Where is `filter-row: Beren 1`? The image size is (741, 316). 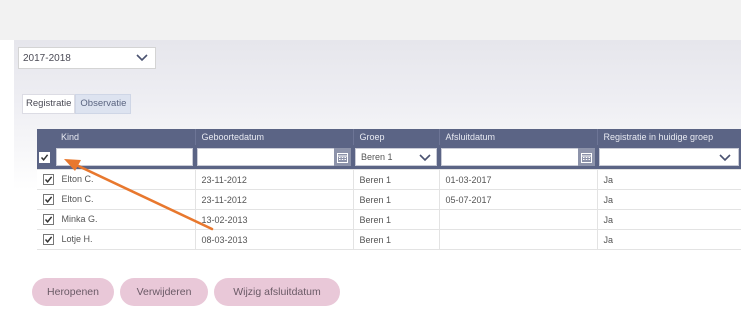
filter-row: Beren 1 is located at coordinates (389, 157).